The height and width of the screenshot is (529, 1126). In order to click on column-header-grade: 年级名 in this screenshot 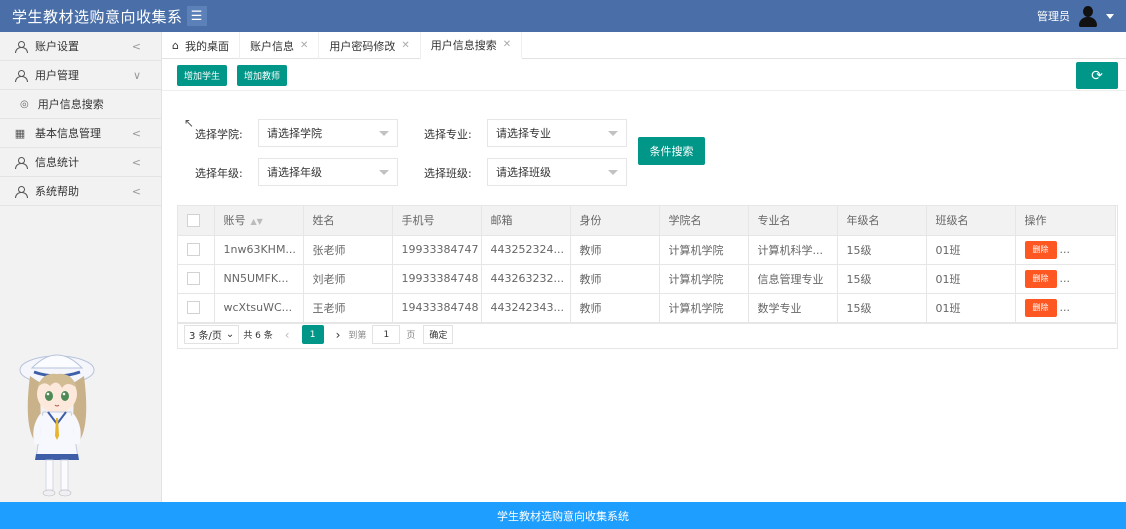, I will do `click(882, 221)`.